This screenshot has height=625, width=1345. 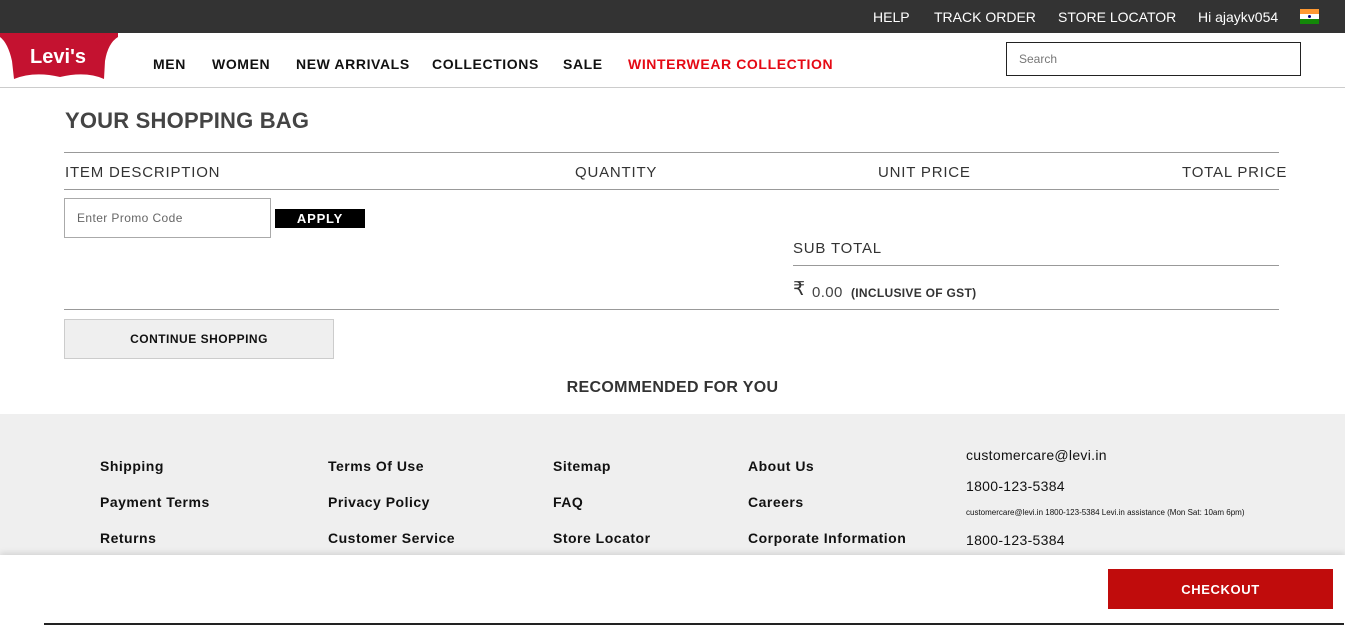 I want to click on column-header-item-description: ITEM DESCRIPTION, so click(x=143, y=172).